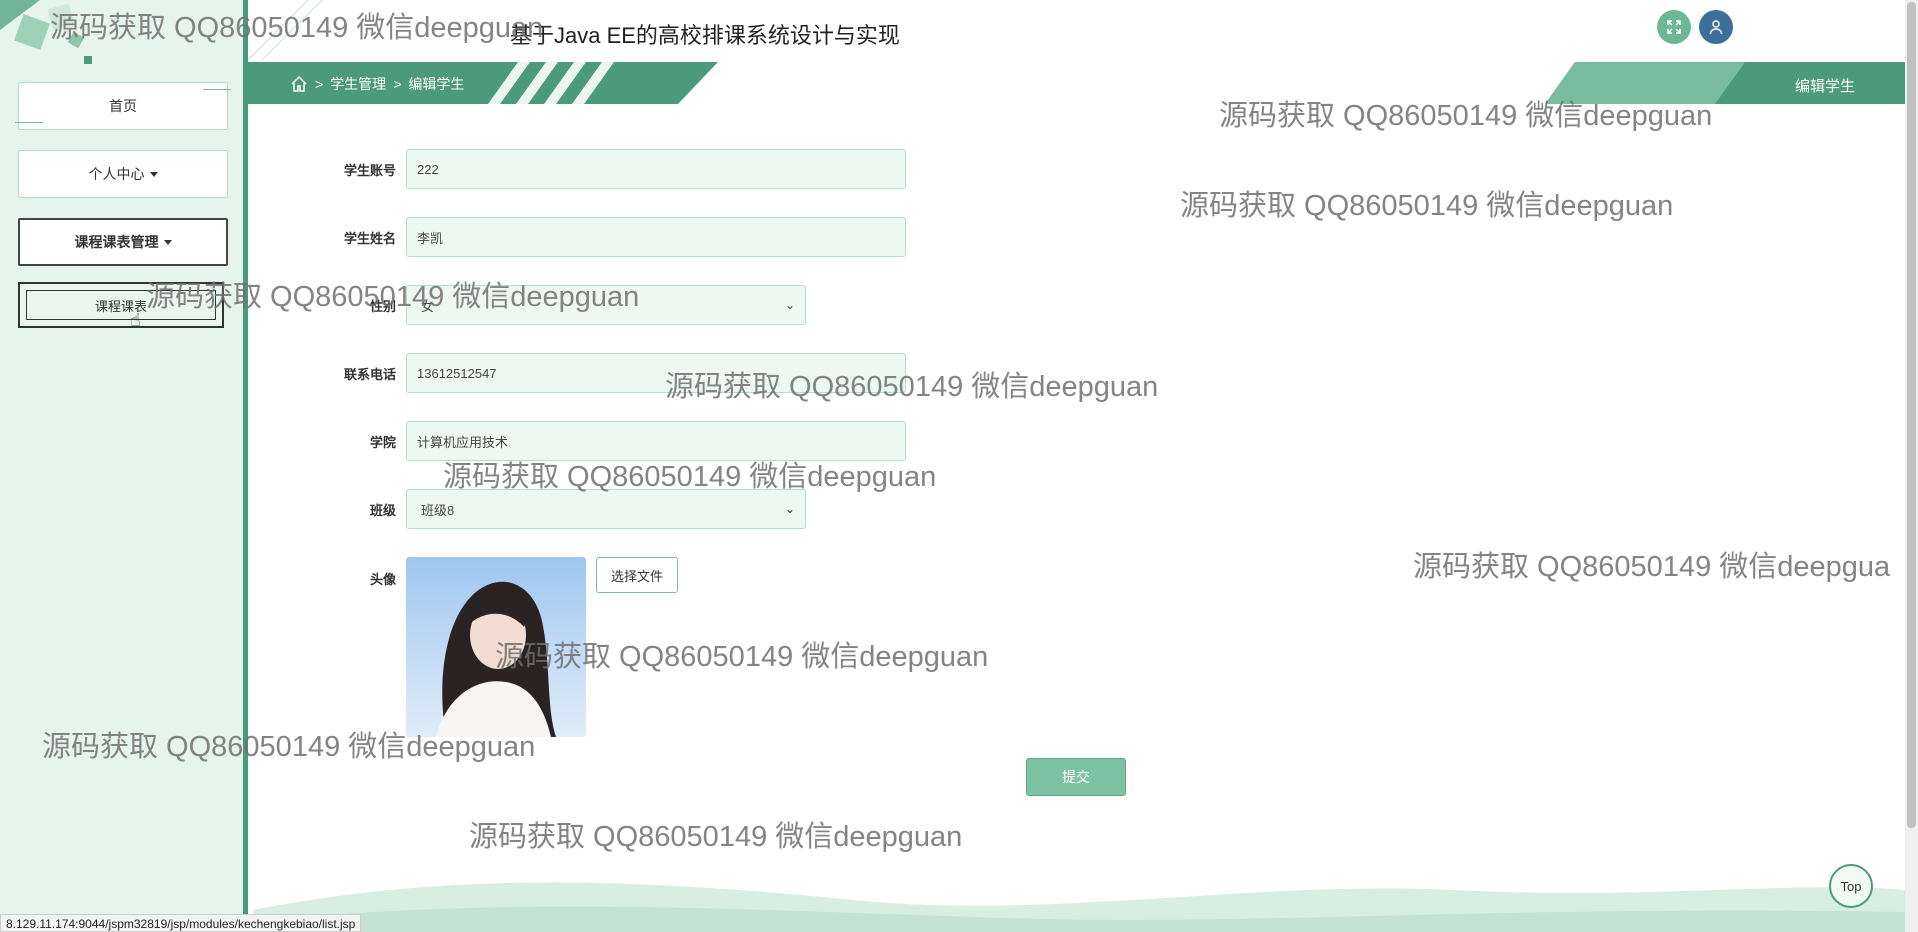 Image resolution: width=1918 pixels, height=932 pixels. I want to click on college-input: 计算机应用技术, so click(656, 441).